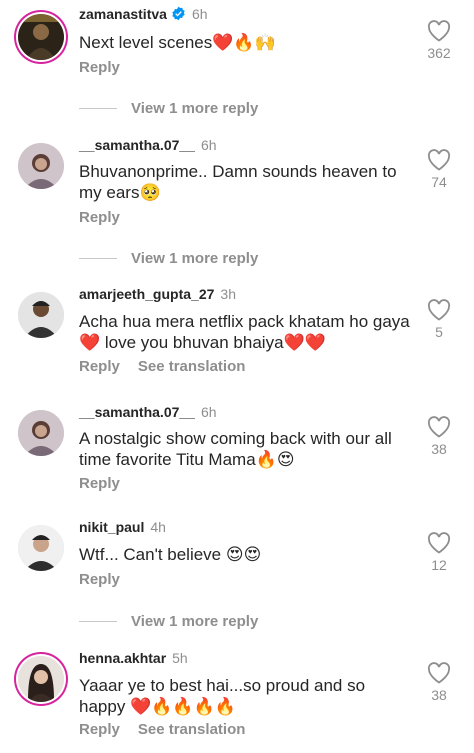 Image resolution: width=474 pixels, height=753 pixels. What do you see at coordinates (146, 294) in the screenshot?
I see `comment-username: amarjeeth_gupta_27` at bounding box center [146, 294].